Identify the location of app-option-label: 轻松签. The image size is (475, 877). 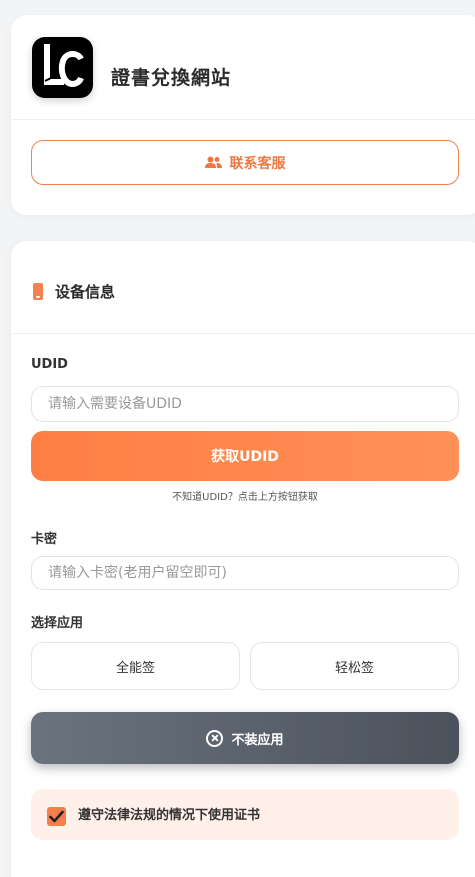
(354, 668).